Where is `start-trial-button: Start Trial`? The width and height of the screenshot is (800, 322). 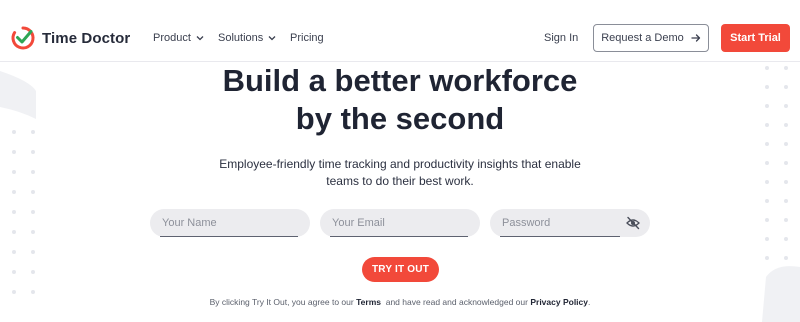 start-trial-button: Start Trial is located at coordinates (755, 38).